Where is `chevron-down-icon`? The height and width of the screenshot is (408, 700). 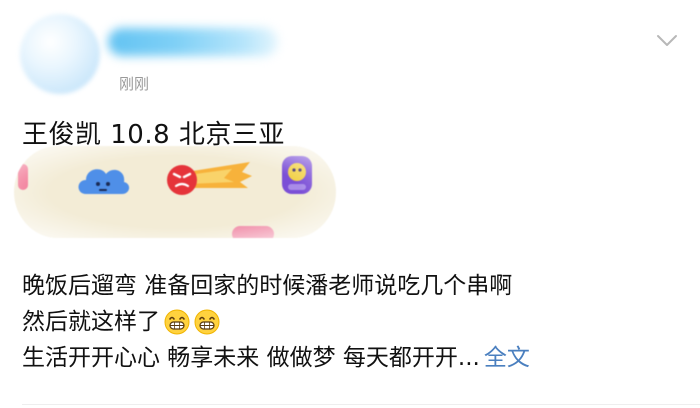 chevron-down-icon is located at coordinates (667, 41).